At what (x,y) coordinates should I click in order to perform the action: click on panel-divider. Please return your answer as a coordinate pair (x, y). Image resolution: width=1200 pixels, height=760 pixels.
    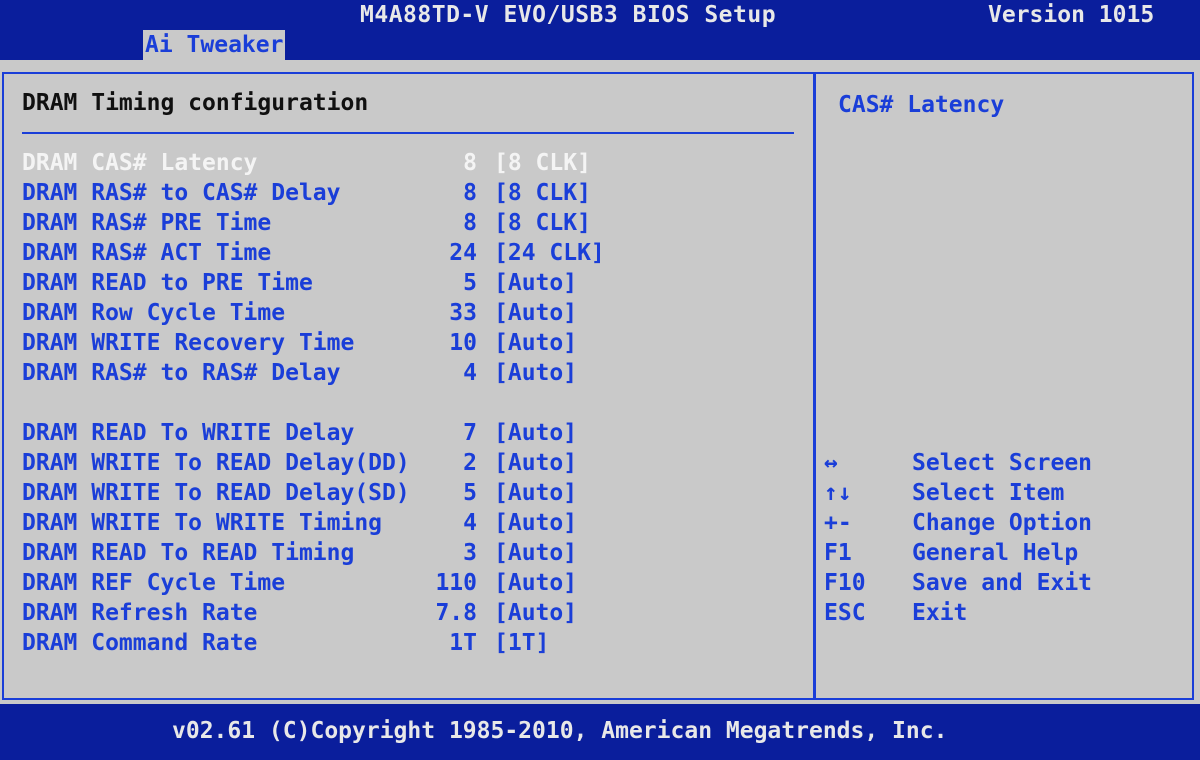
    Looking at the image, I should click on (814, 386).